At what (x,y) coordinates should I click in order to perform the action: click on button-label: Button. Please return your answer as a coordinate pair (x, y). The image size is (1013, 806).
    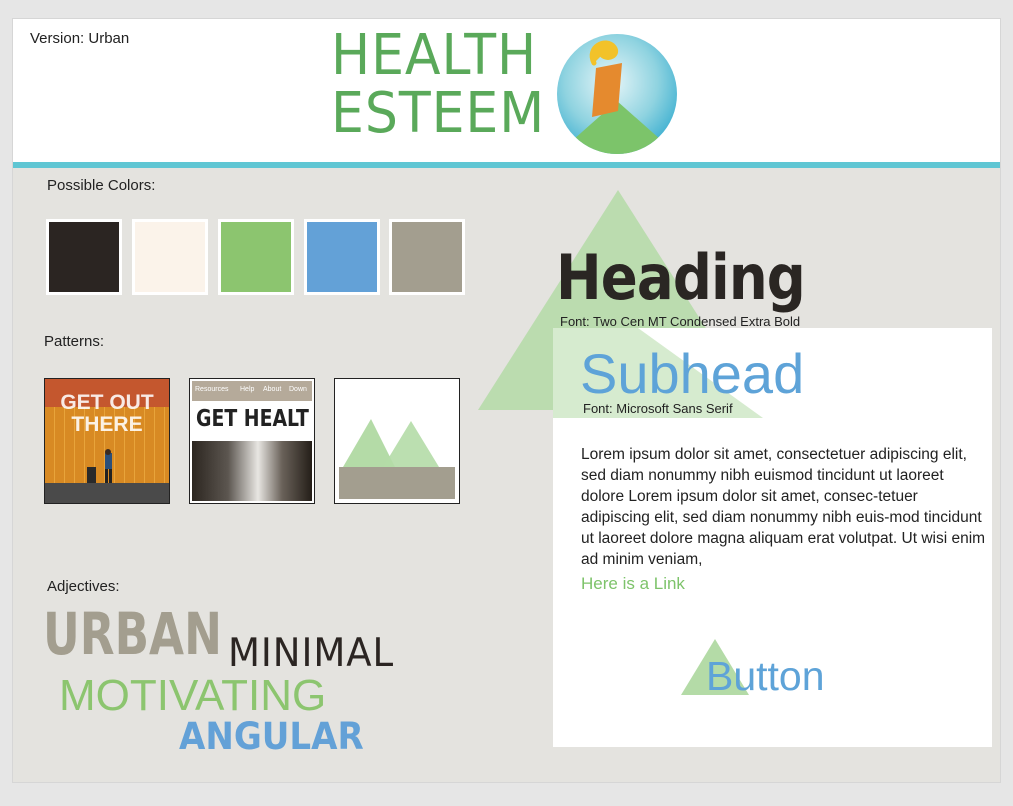
    Looking at the image, I should click on (765, 676).